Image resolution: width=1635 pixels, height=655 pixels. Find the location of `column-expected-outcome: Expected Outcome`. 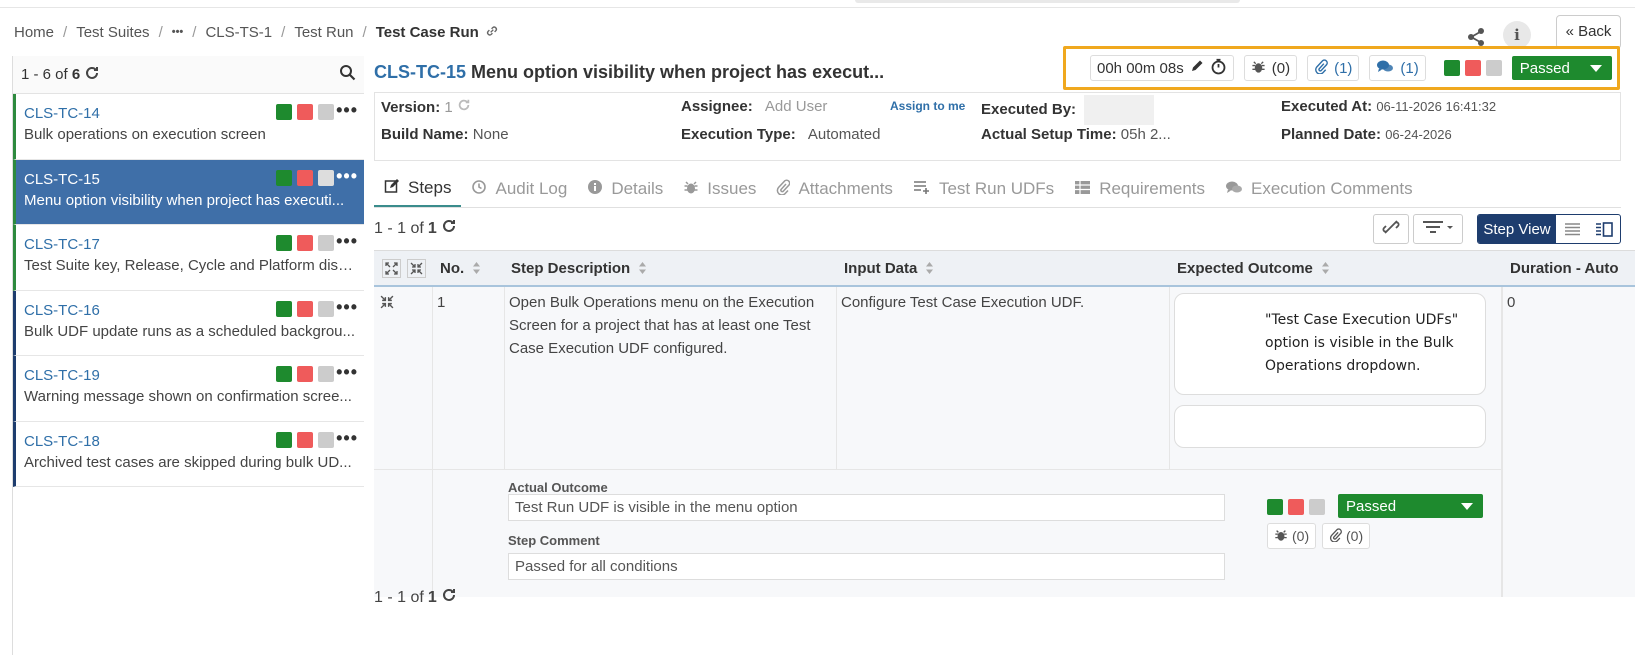

column-expected-outcome: Expected Outcome is located at coordinates (1253, 268).